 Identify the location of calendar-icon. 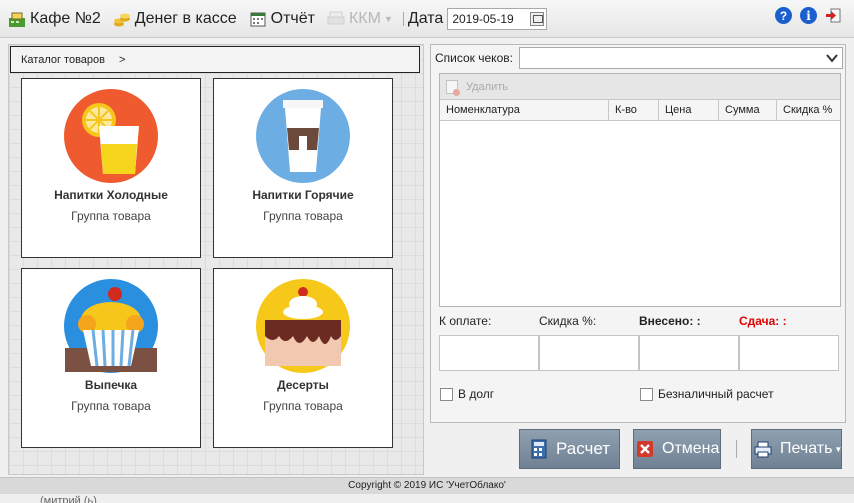
(537, 18).